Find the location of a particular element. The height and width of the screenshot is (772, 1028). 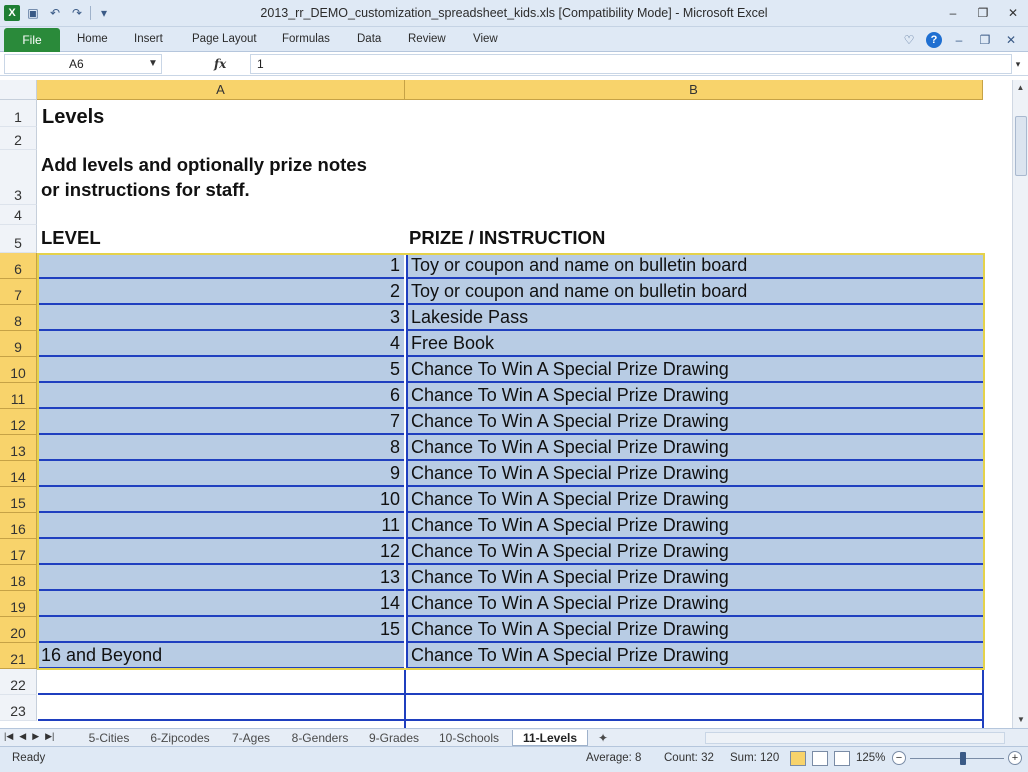

prize-cell: Lakeside Pass is located at coordinates (694, 318).